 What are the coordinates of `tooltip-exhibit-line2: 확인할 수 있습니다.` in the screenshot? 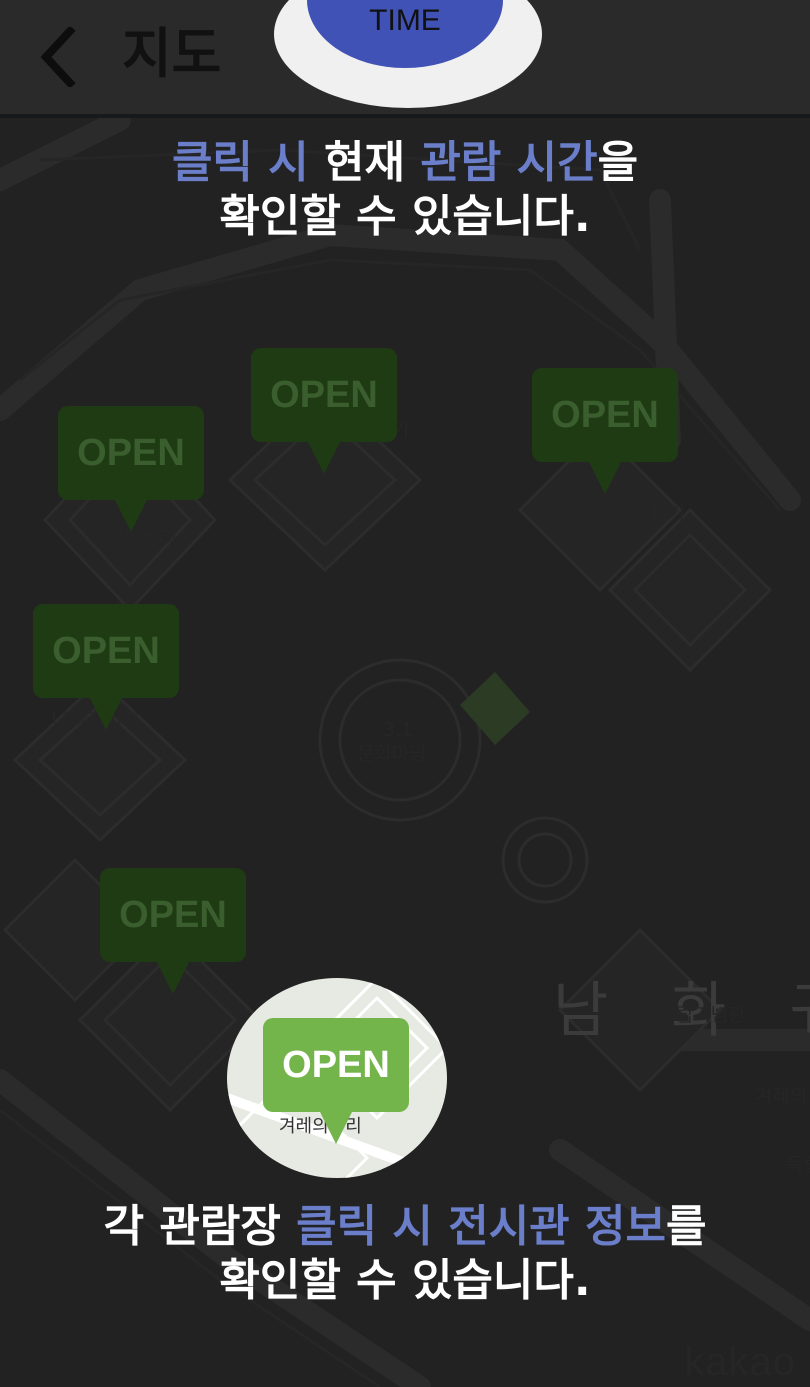 It's located at (405, 1280).